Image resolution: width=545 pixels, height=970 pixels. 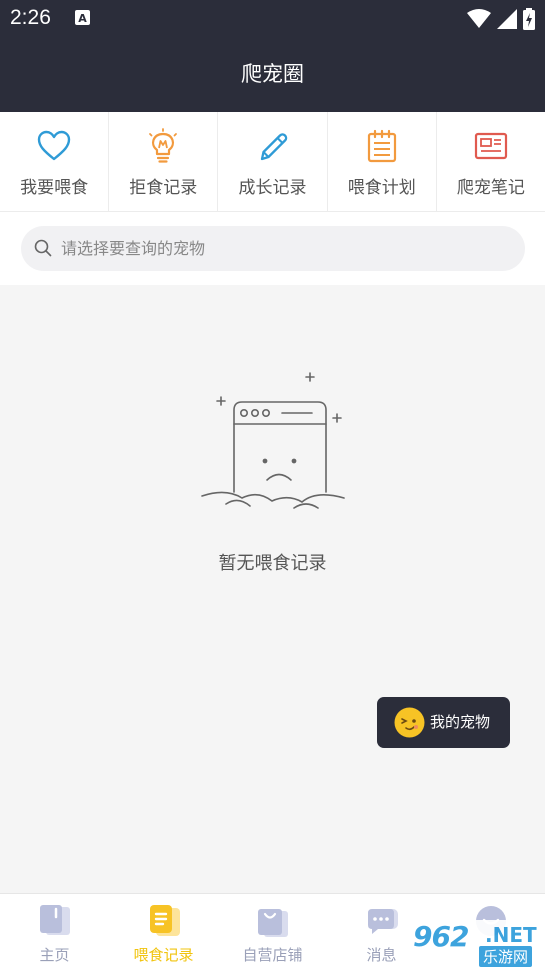 I want to click on quick-nav-label: 成长记录, so click(x=272, y=188).